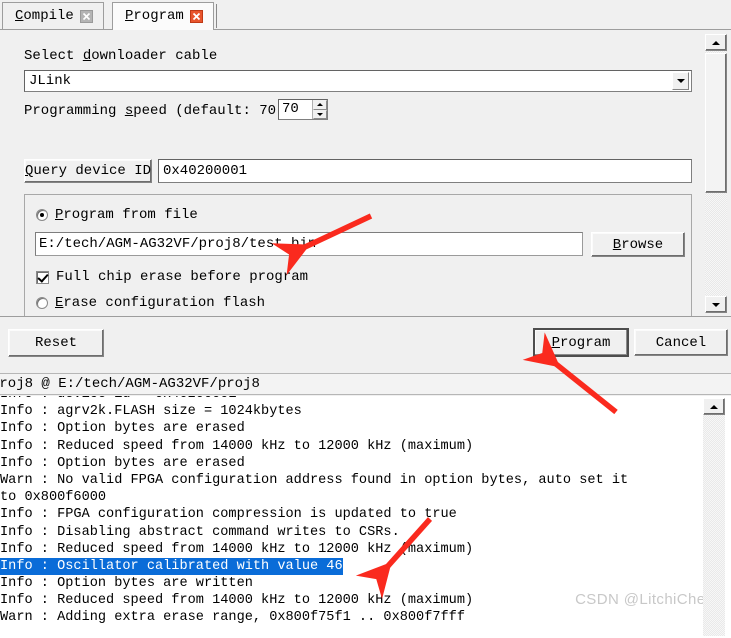 The height and width of the screenshot is (638, 731). I want to click on browse-label: Browse, so click(638, 244).